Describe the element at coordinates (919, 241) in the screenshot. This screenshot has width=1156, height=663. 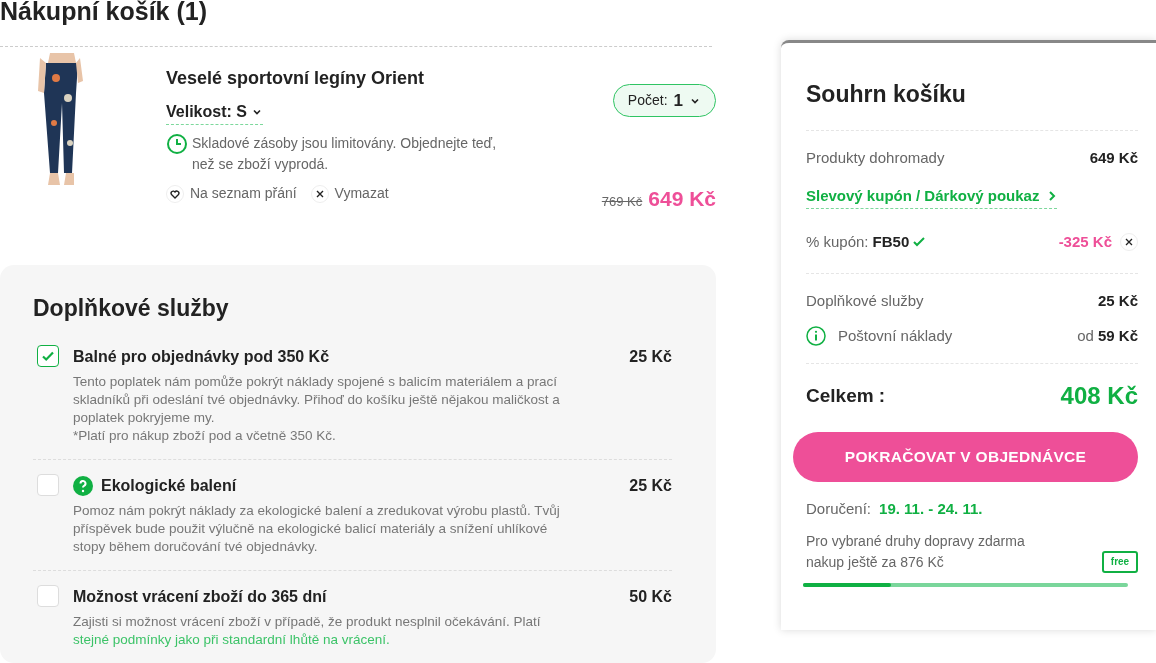
I see `checkmark-icon` at that location.